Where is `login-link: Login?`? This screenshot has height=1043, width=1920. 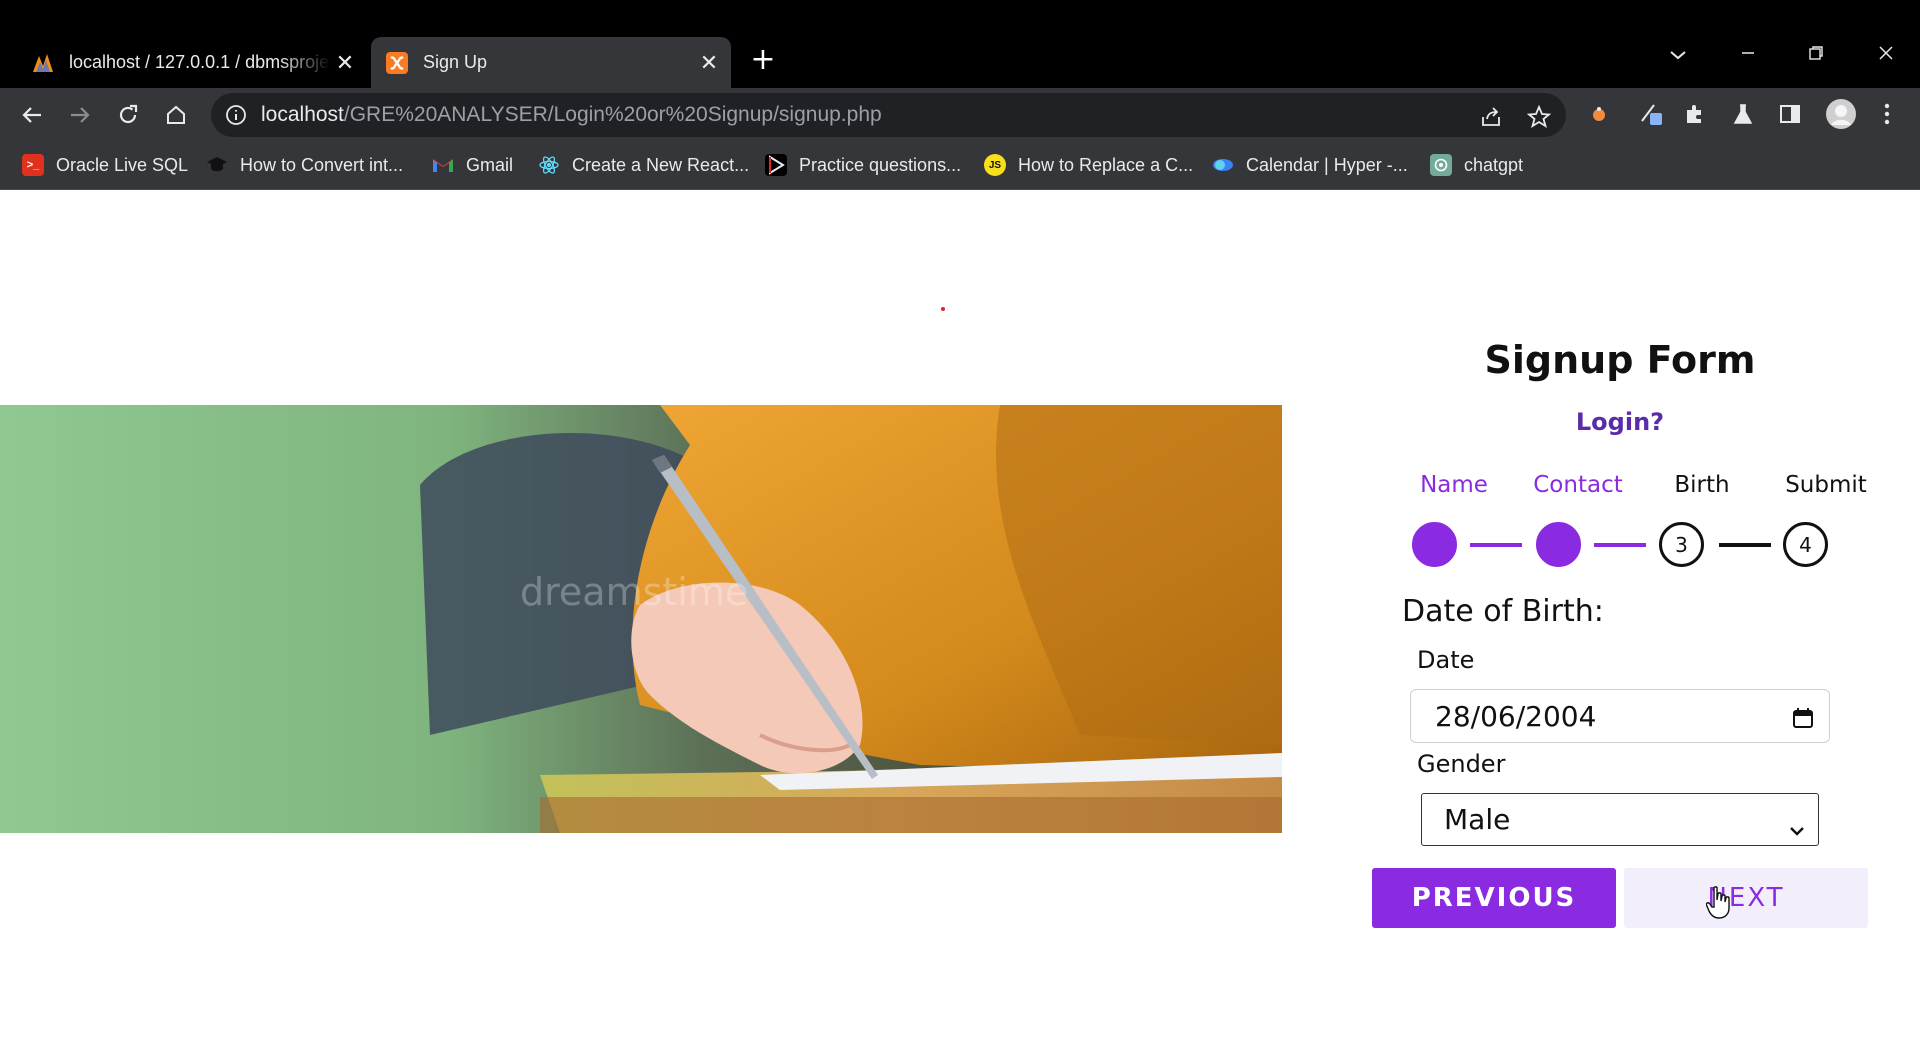
login-link: Login? is located at coordinates (1620, 422).